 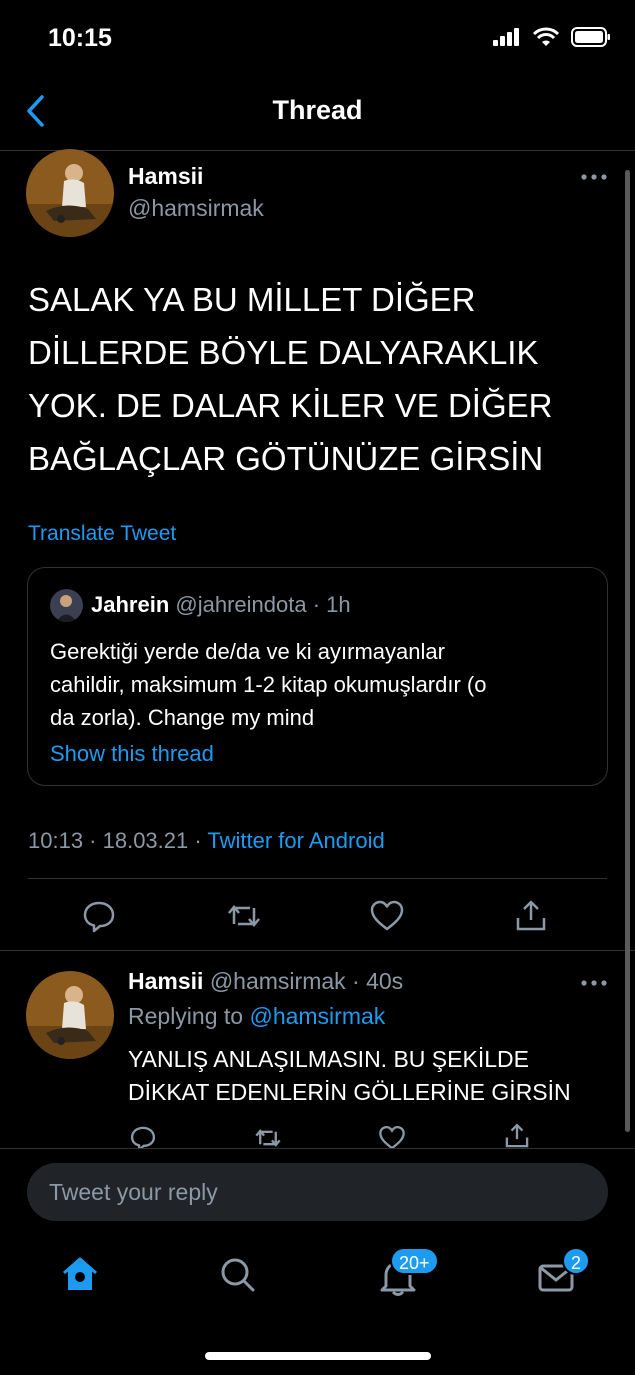 I want to click on tweet-line: YOK. DE DALAR KİLER VE DİĞER, so click(x=290, y=405).